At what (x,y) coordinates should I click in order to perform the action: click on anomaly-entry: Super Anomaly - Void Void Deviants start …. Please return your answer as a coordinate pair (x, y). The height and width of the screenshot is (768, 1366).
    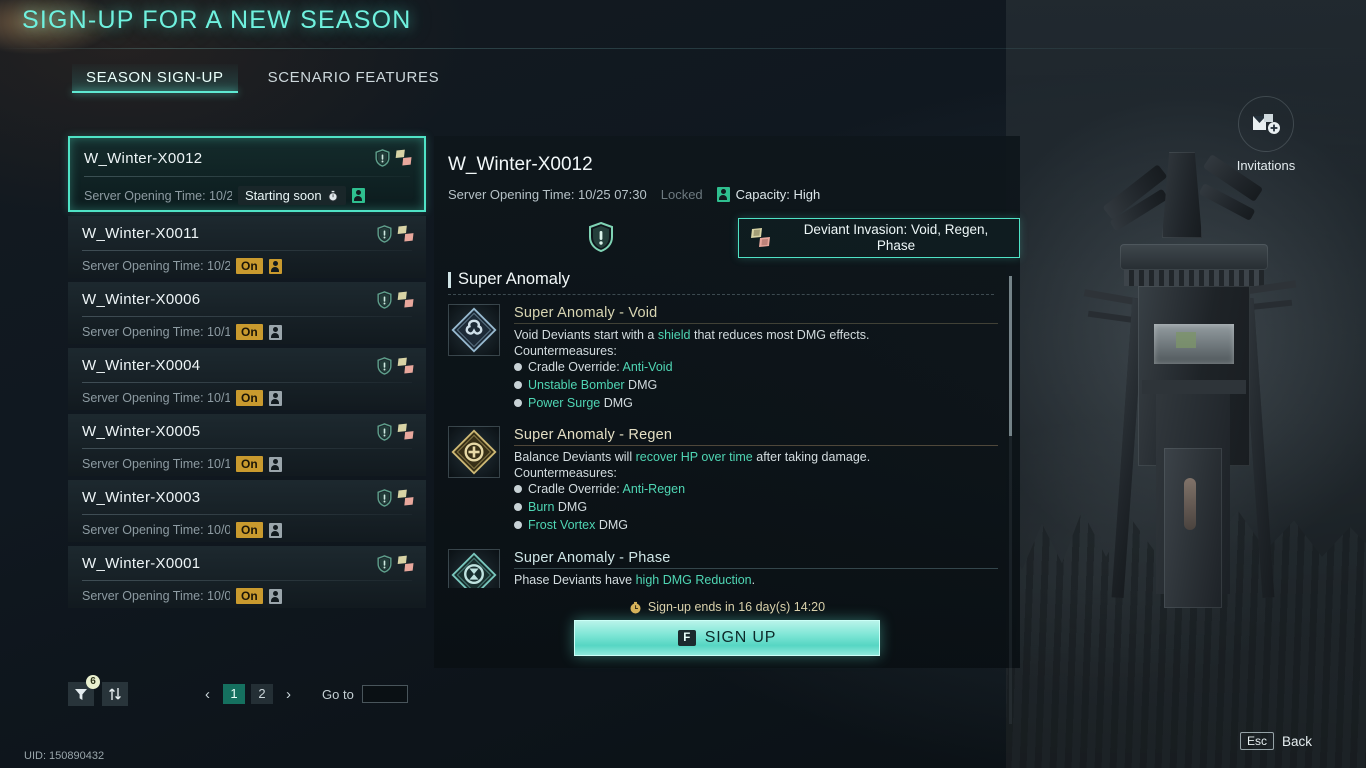
    Looking at the image, I should click on (723, 358).